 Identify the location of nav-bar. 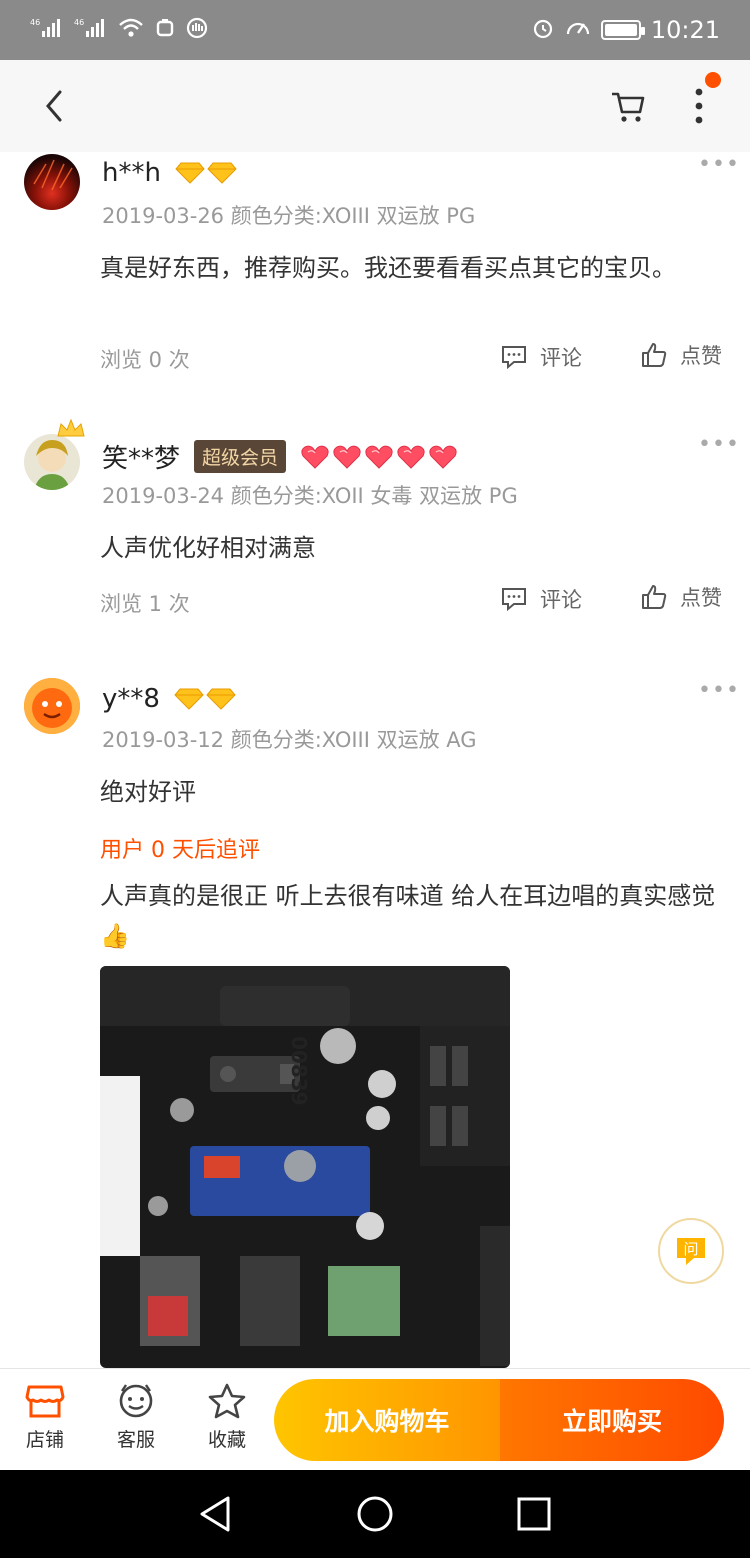
(375, 106).